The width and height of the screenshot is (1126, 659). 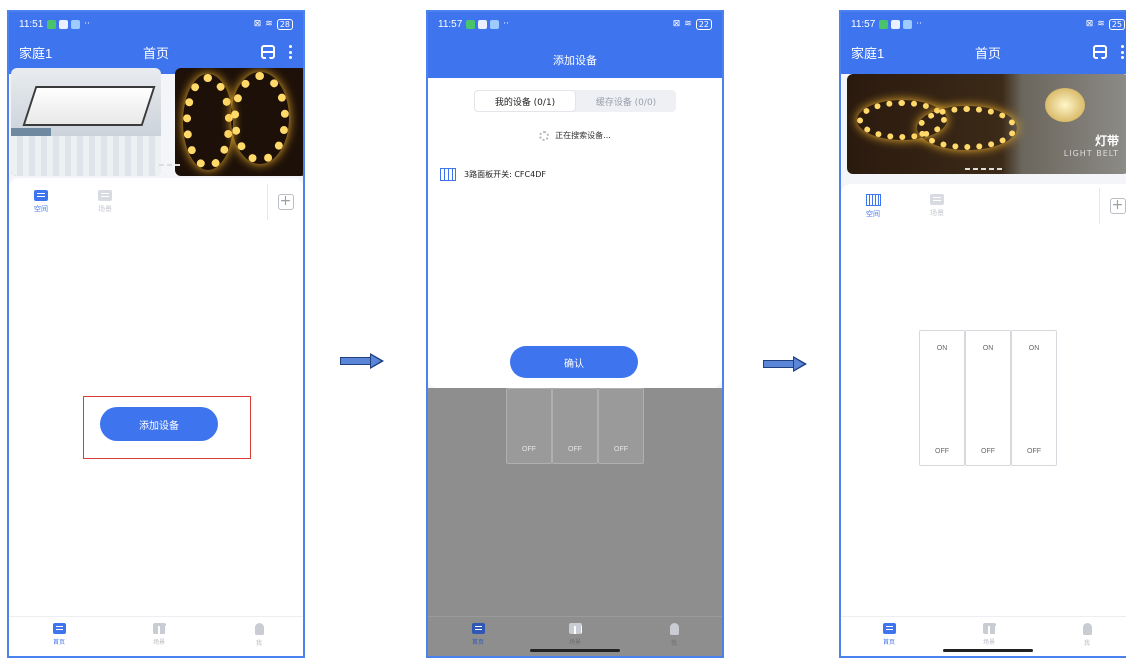 What do you see at coordinates (786, 364) in the screenshot?
I see `flow-arrow-right-icon` at bounding box center [786, 364].